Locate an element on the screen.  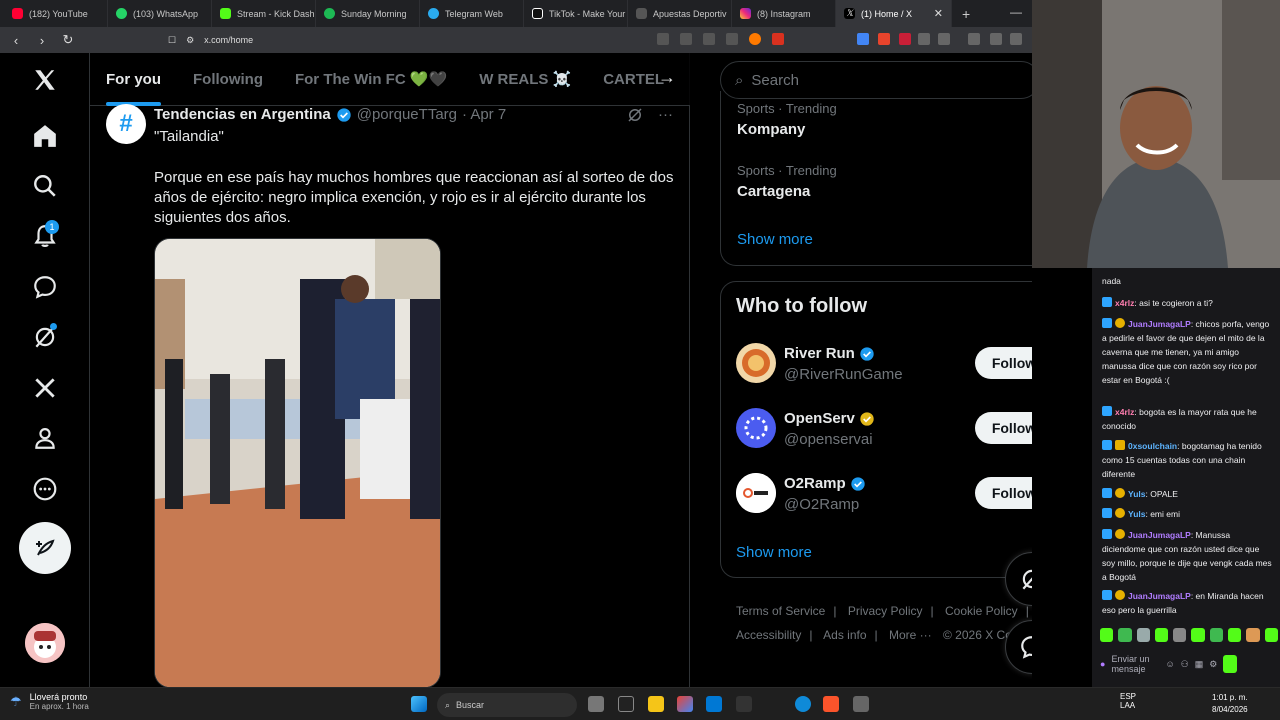
tab-following: Following is located at coordinates (228, 79).